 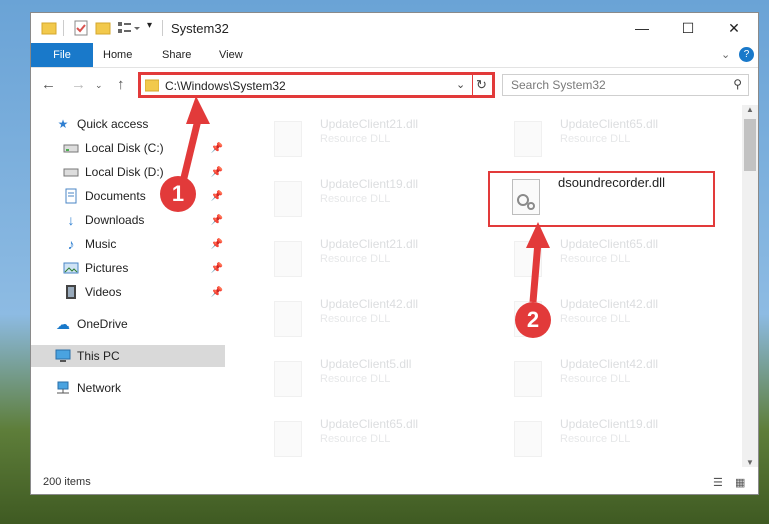 What do you see at coordinates (718, 482) in the screenshot?
I see `details-view-icon: ☰` at bounding box center [718, 482].